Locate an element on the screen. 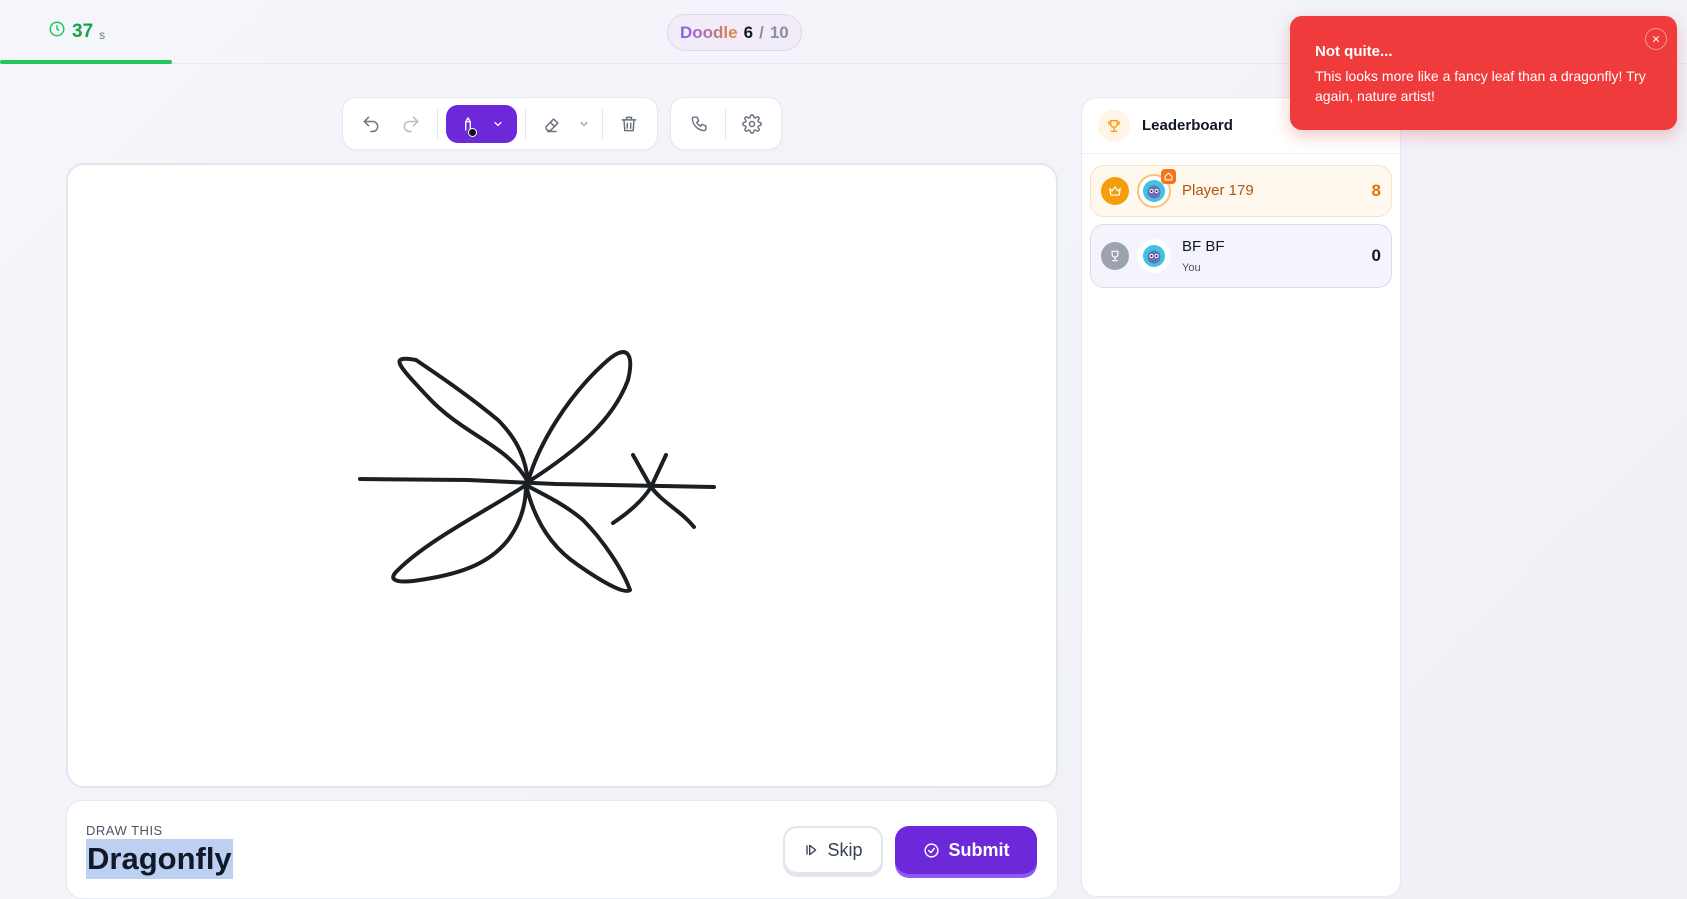 The image size is (1687, 899). gear-icon is located at coordinates (752, 123).